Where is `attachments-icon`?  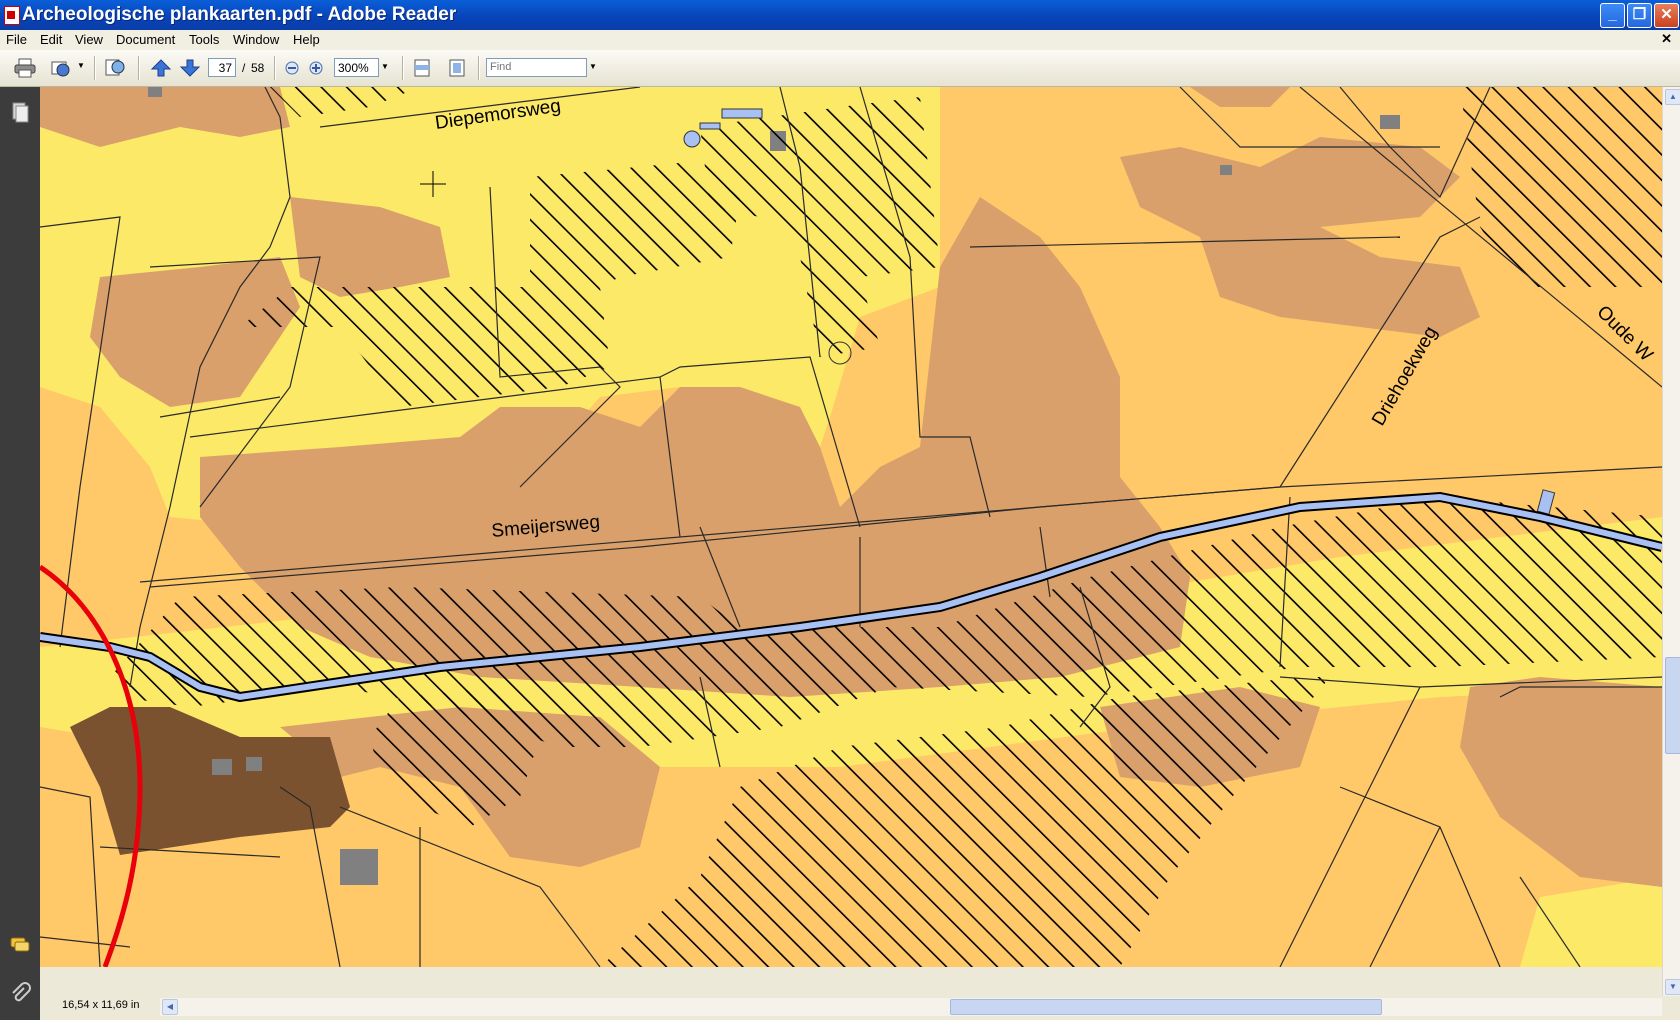
attachments-icon is located at coordinates (20, 993).